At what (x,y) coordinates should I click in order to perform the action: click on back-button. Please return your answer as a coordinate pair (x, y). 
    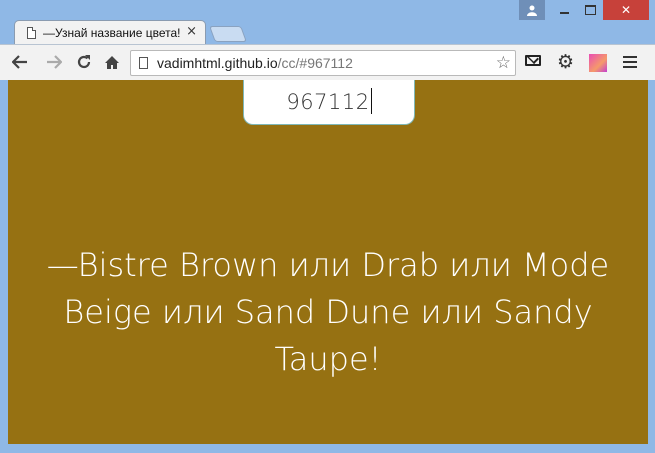
    Looking at the image, I should click on (20, 62).